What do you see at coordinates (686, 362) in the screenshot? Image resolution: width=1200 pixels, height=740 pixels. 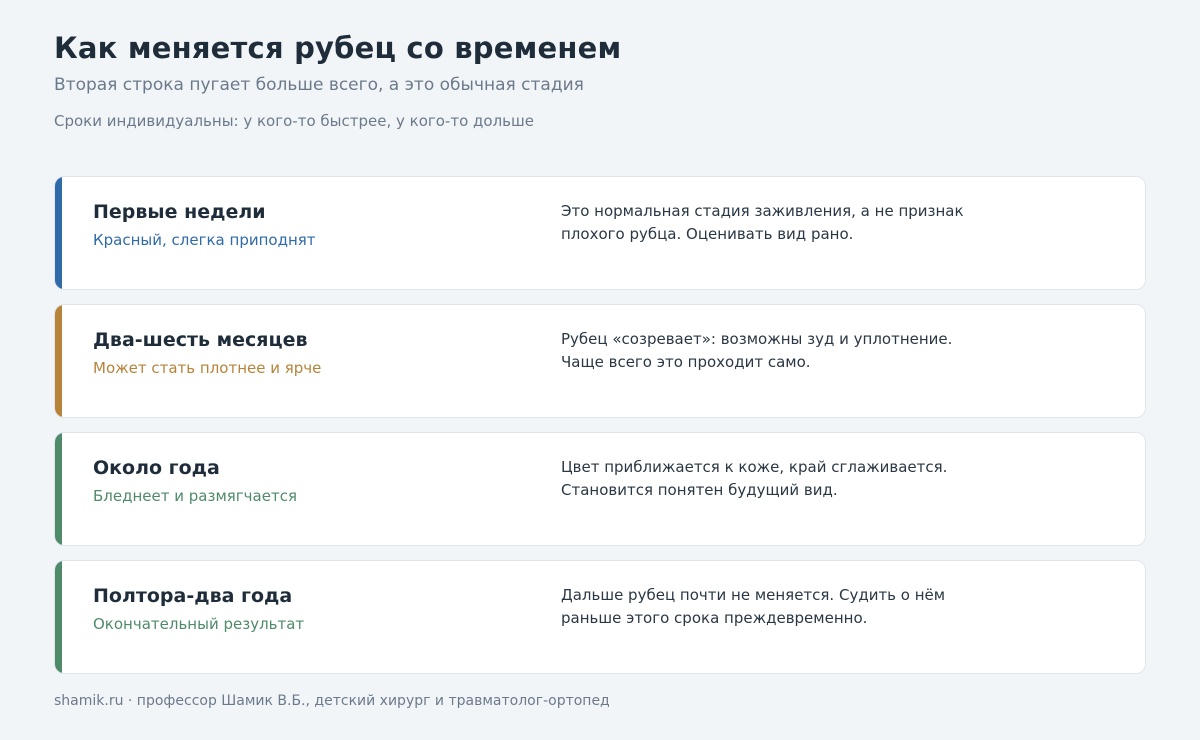 I see `stage-description-line: Чаще всего это проходит само.` at bounding box center [686, 362].